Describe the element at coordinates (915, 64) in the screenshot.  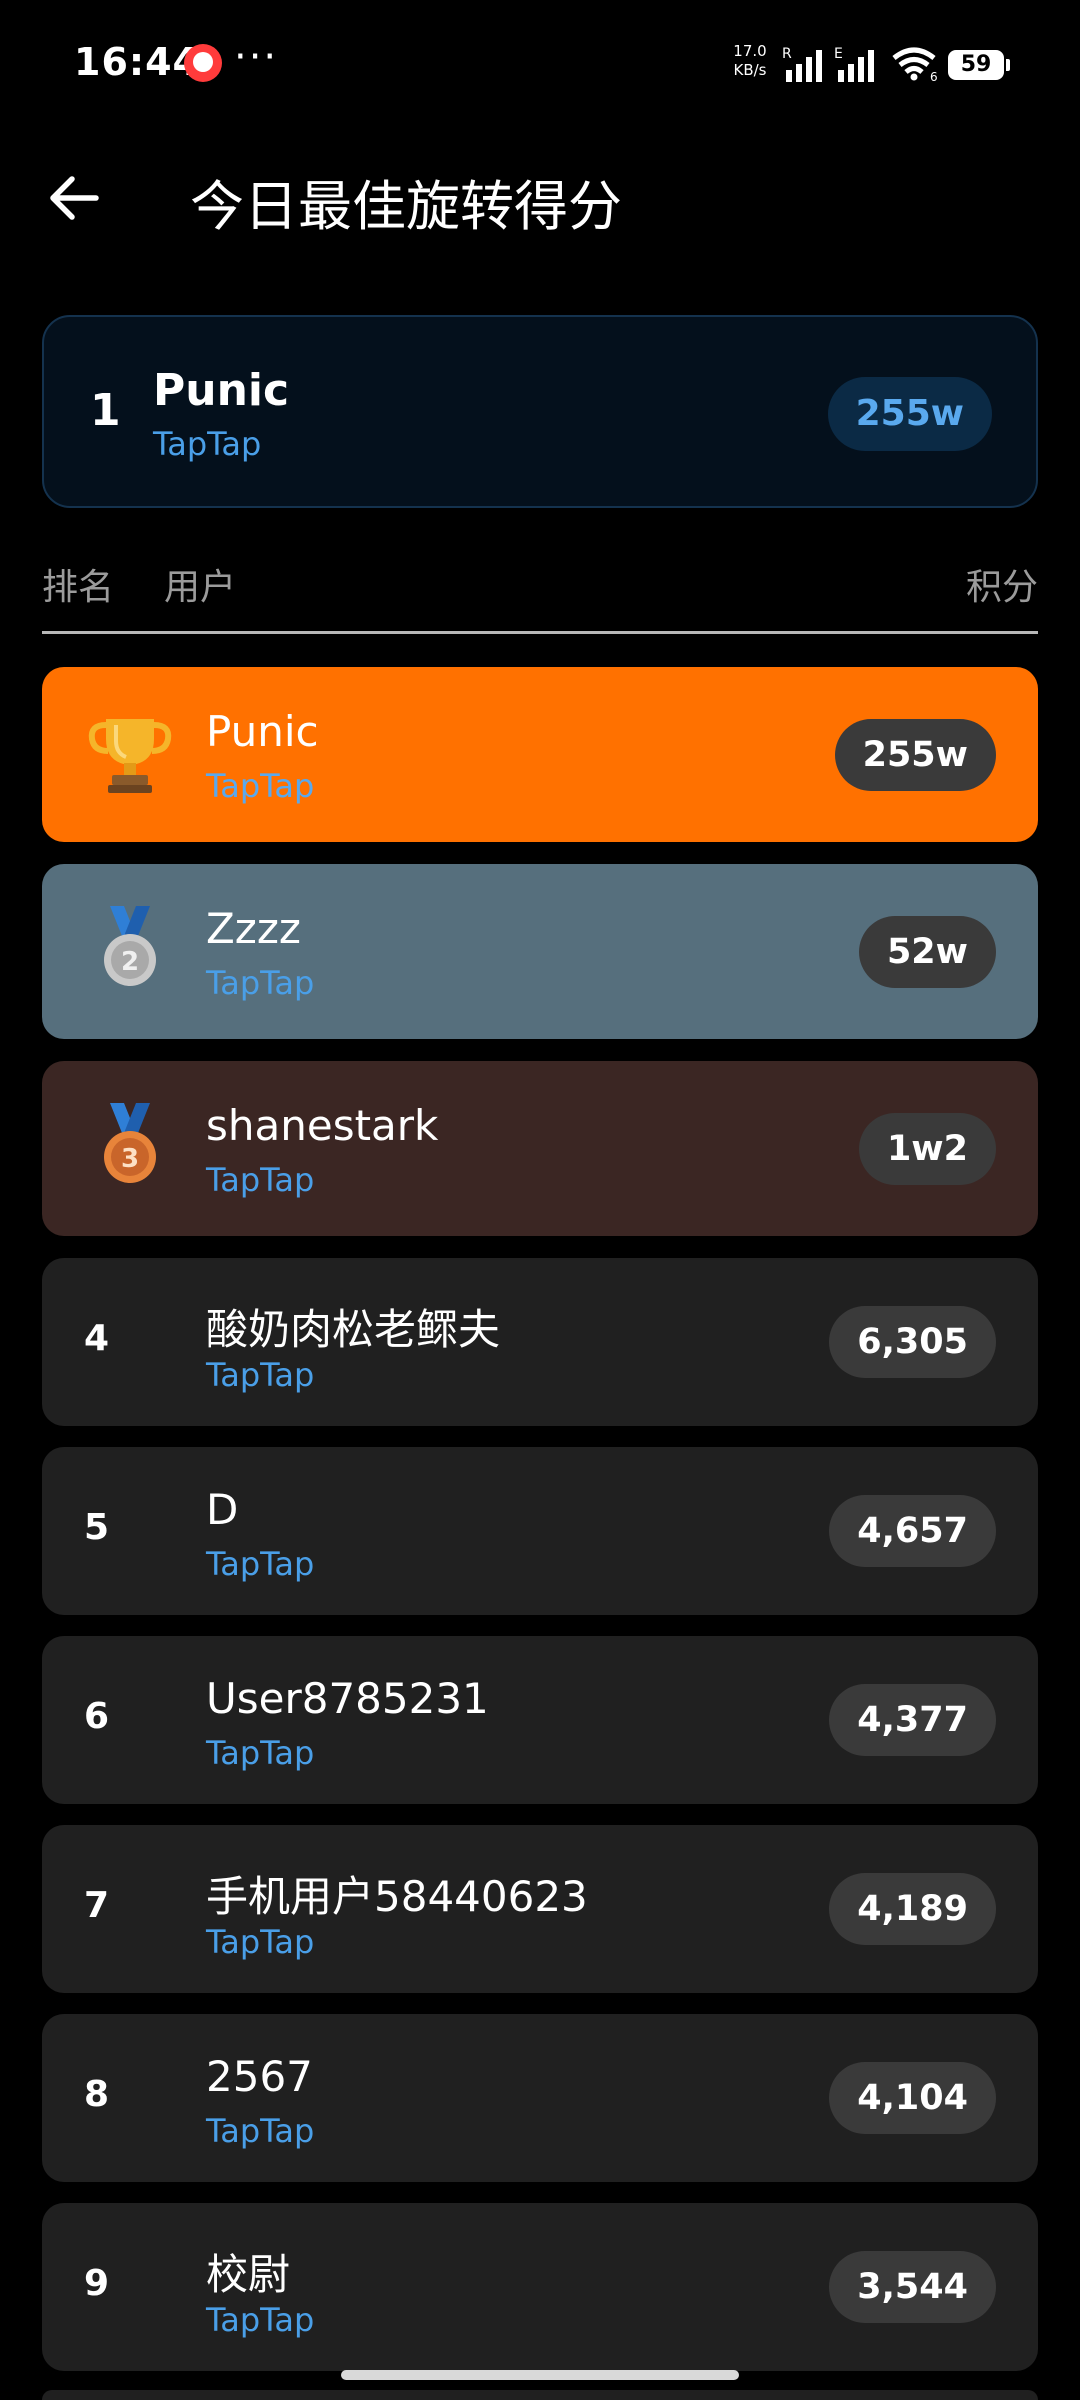
I see `wifi-icon: 6` at that location.